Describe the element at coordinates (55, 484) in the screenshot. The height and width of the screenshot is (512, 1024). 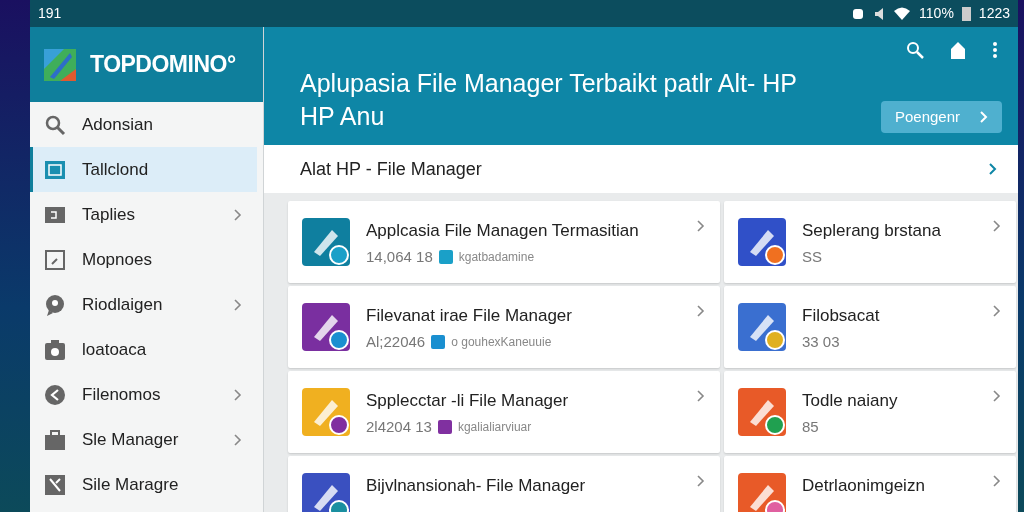
I see `crossed-box-icon` at that location.